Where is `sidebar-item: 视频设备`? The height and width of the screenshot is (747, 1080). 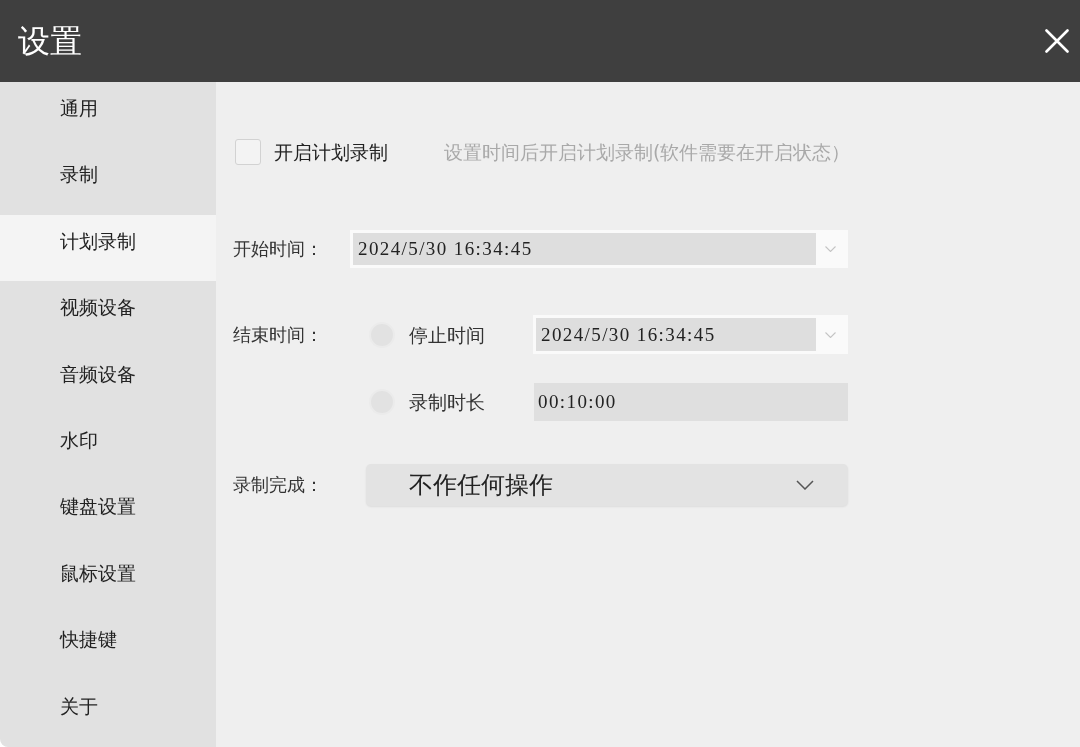 sidebar-item: 视频设备 is located at coordinates (108, 314).